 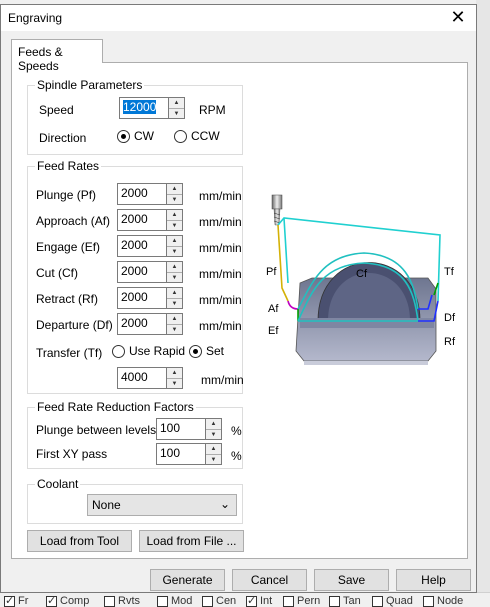 I want to click on cut-input: 2000, so click(x=142, y=272).